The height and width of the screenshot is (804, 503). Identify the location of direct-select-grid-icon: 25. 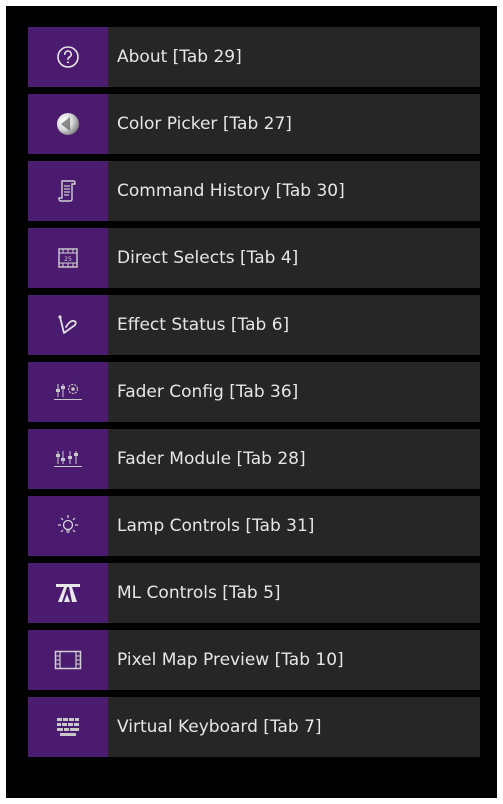
(68, 258).